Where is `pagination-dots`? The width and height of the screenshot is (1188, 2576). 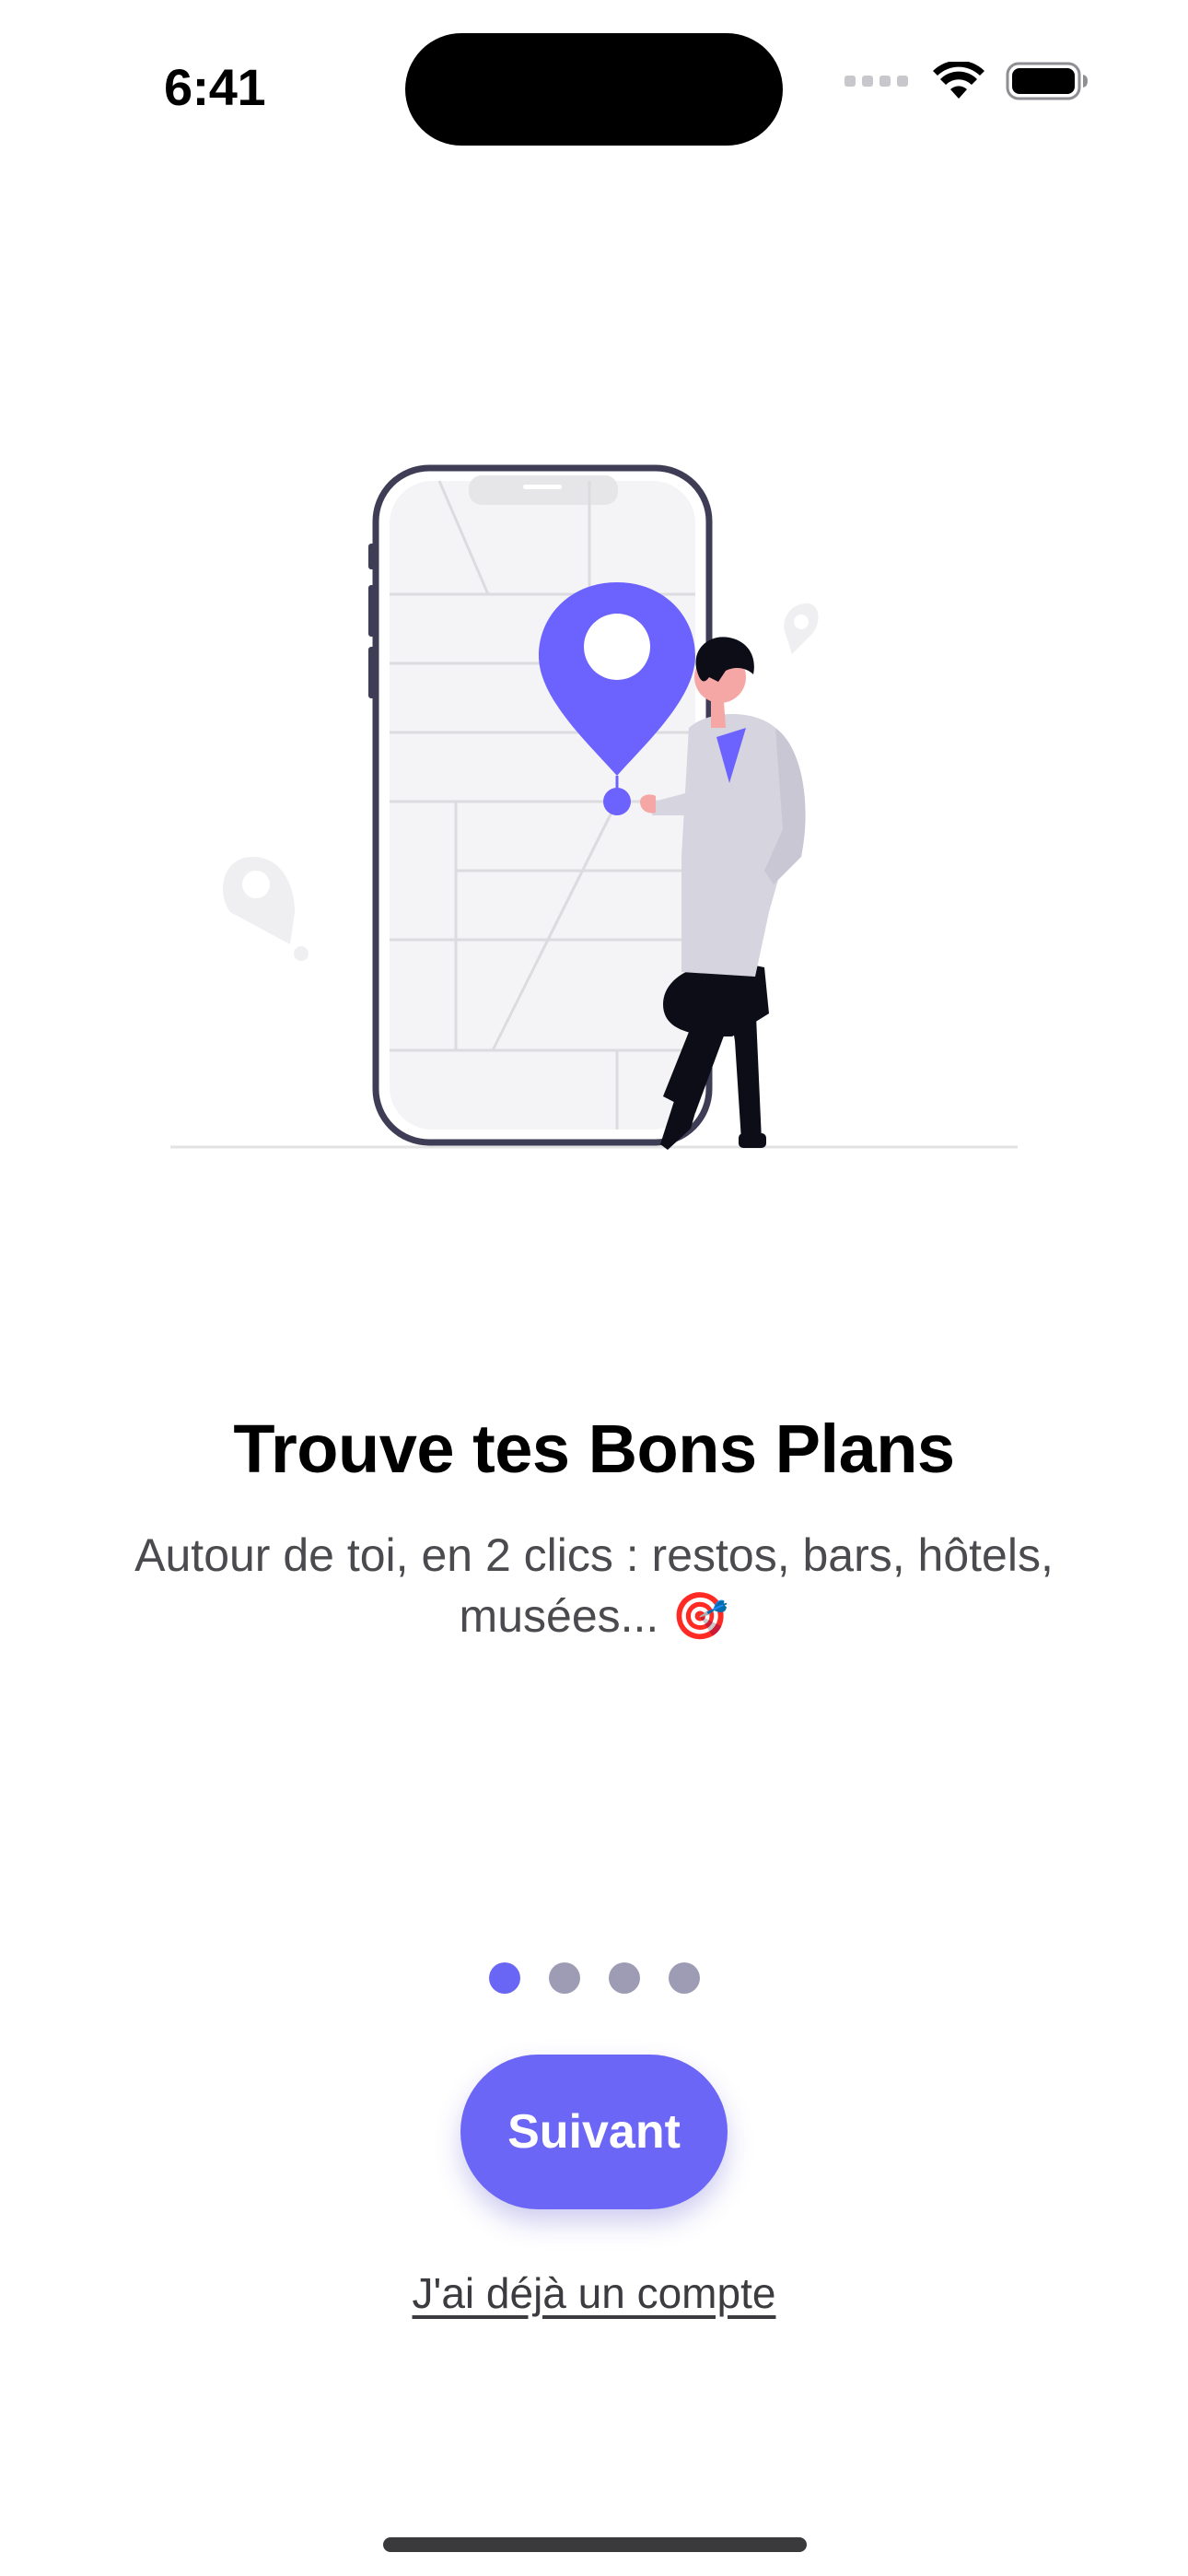
pagination-dots is located at coordinates (594, 1978).